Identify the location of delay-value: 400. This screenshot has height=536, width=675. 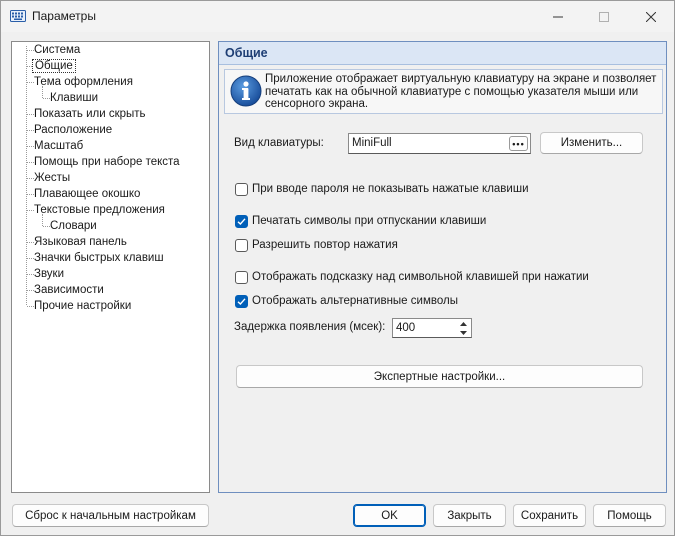
(406, 328).